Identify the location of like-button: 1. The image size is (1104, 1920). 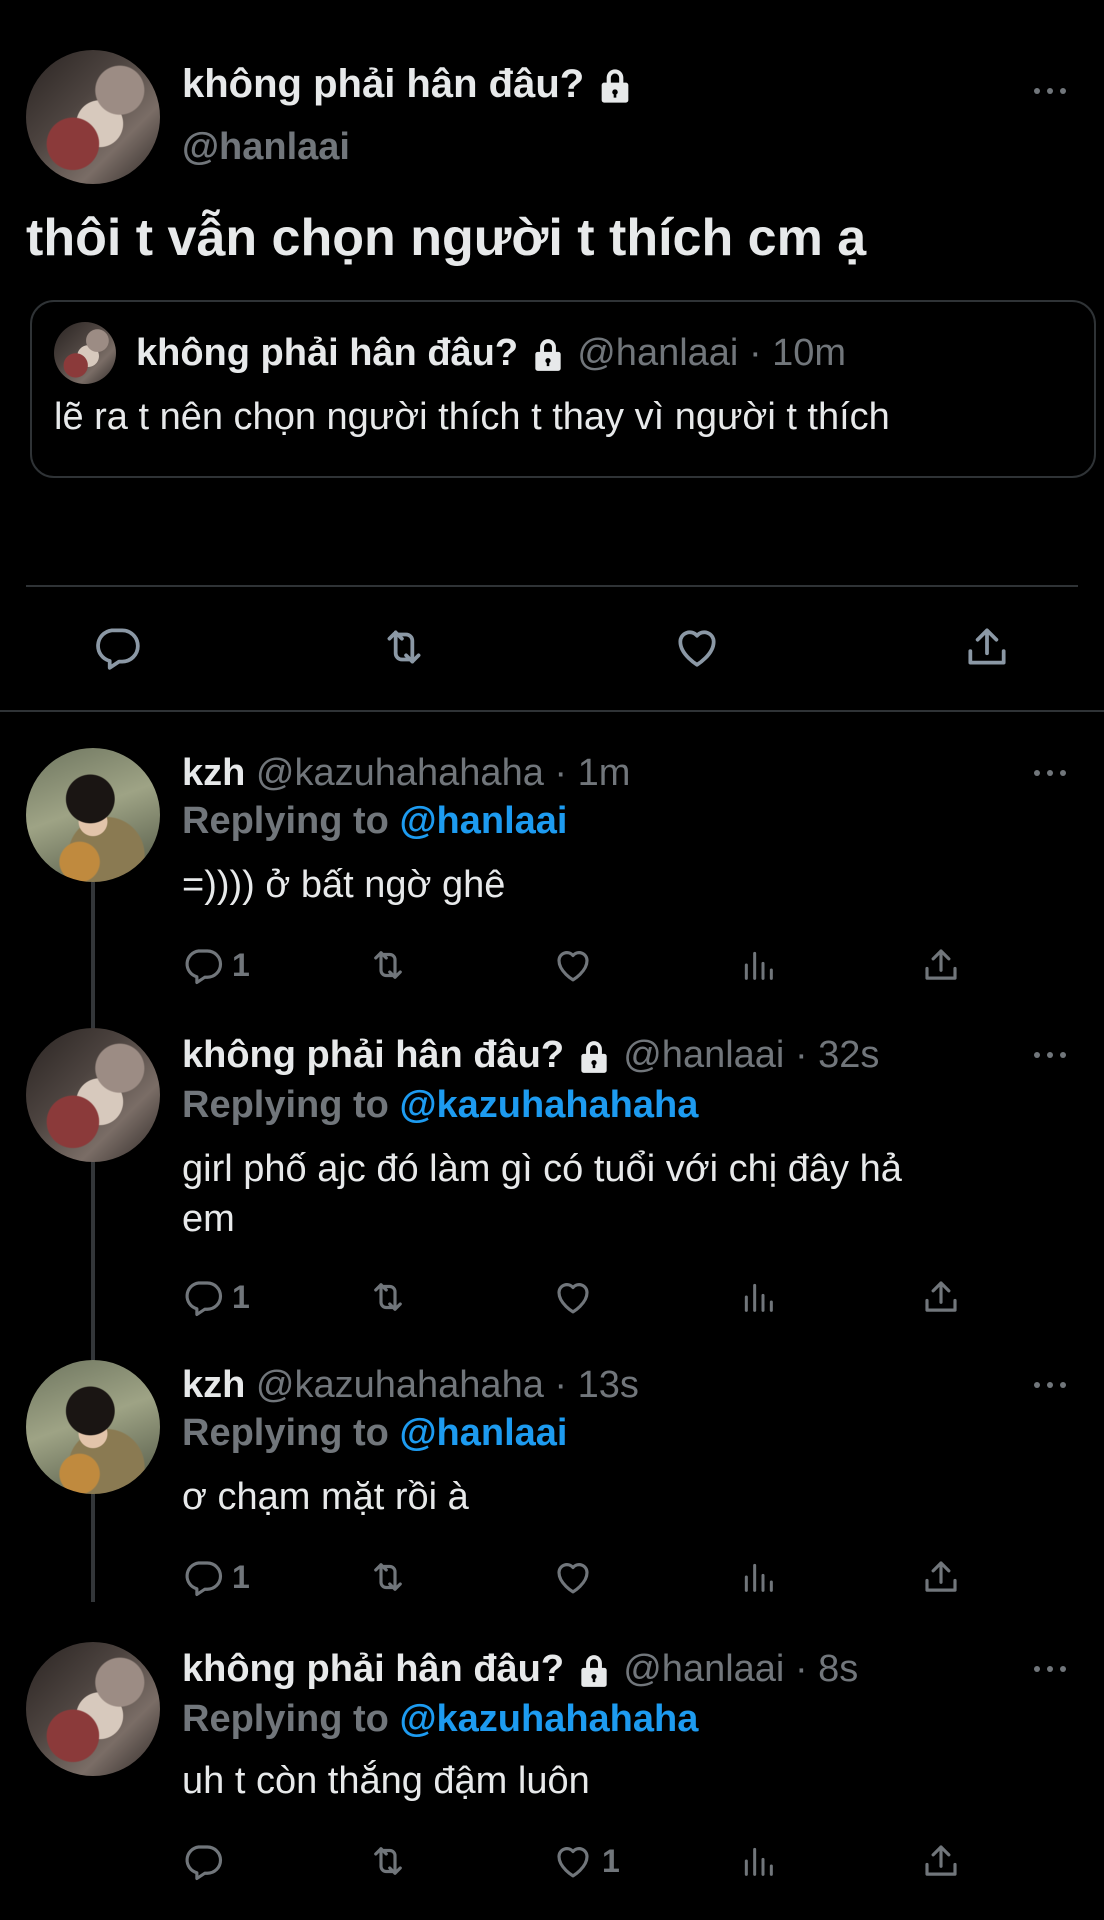
(586, 1861).